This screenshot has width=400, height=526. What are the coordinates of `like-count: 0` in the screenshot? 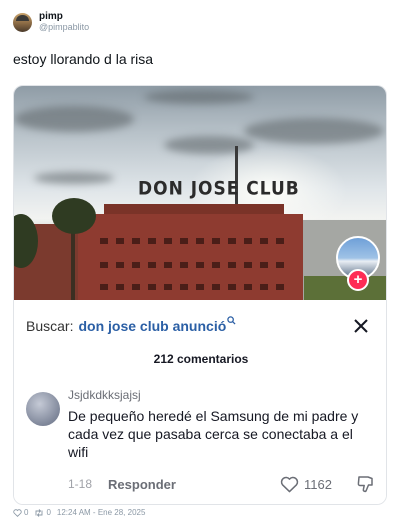 It's located at (26, 512).